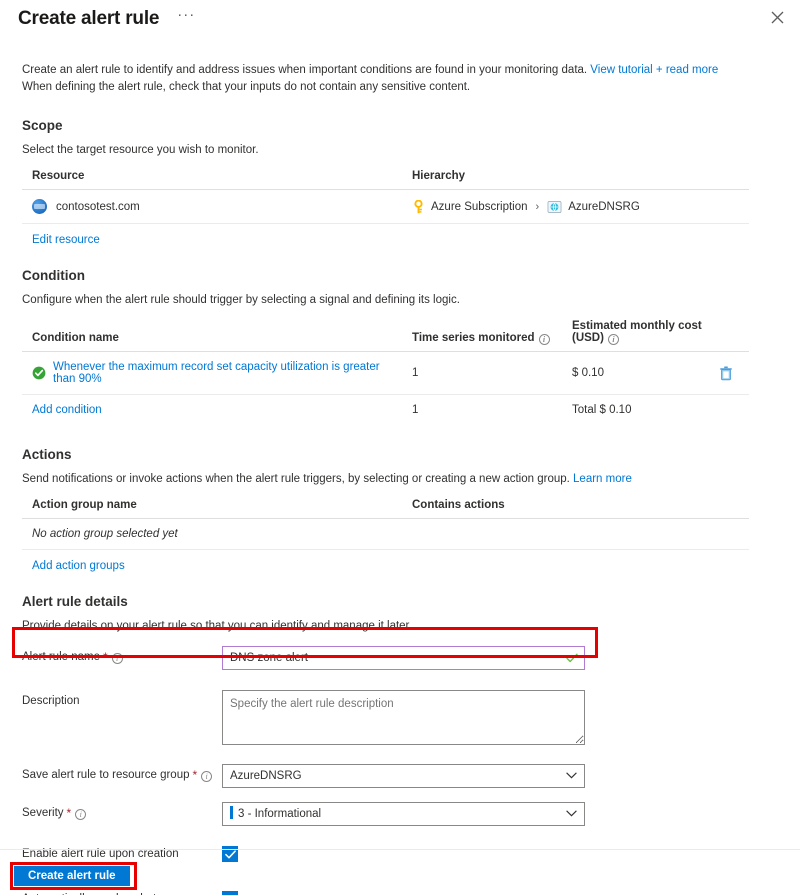  Describe the element at coordinates (186, 14) in the screenshot. I see `more-options-icon: ···` at that location.